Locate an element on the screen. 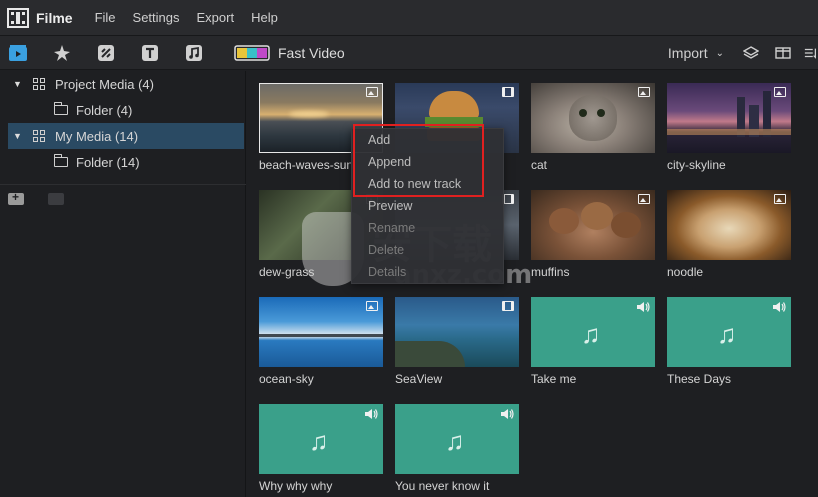 Image resolution: width=818 pixels, height=497 pixels. media-item: ♫ Why why why is located at coordinates (321, 448).